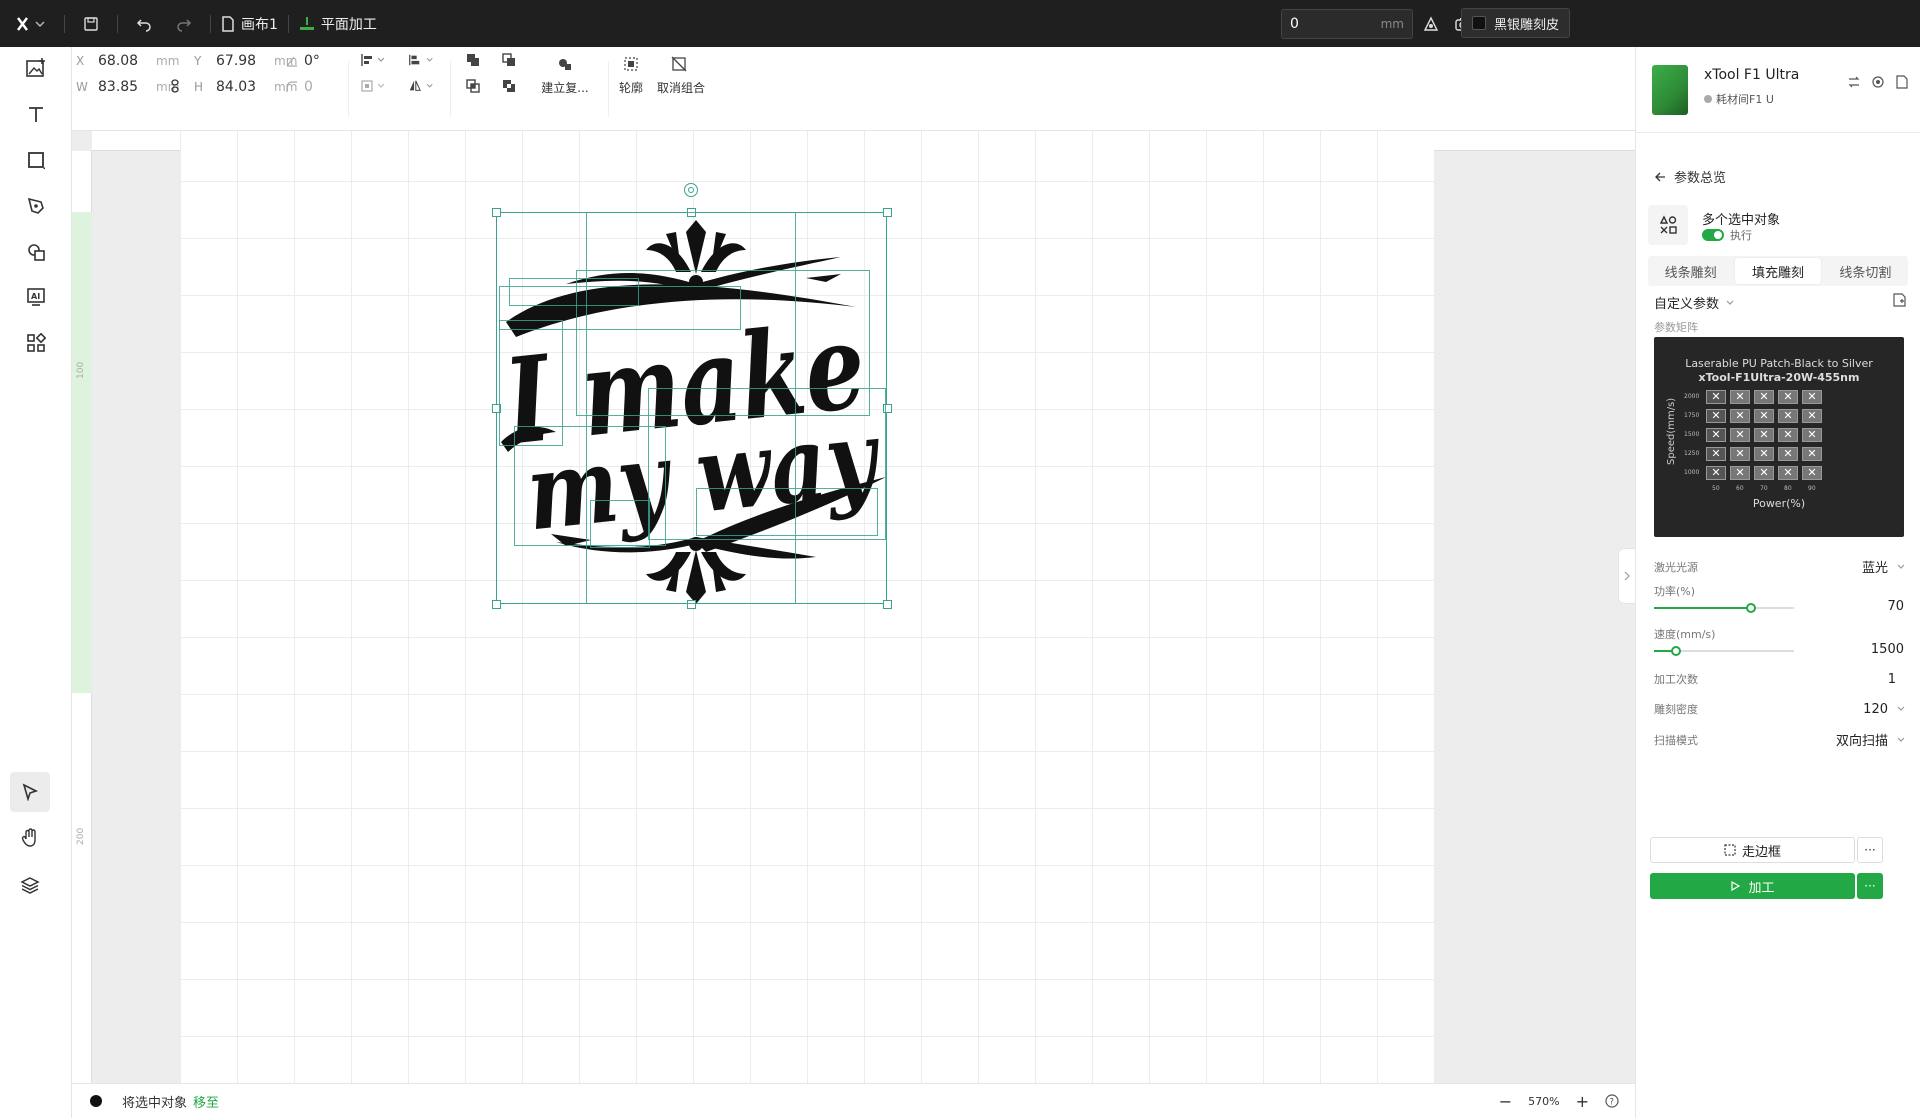  Describe the element at coordinates (373, 60) in the screenshot. I see `align-icon` at that location.